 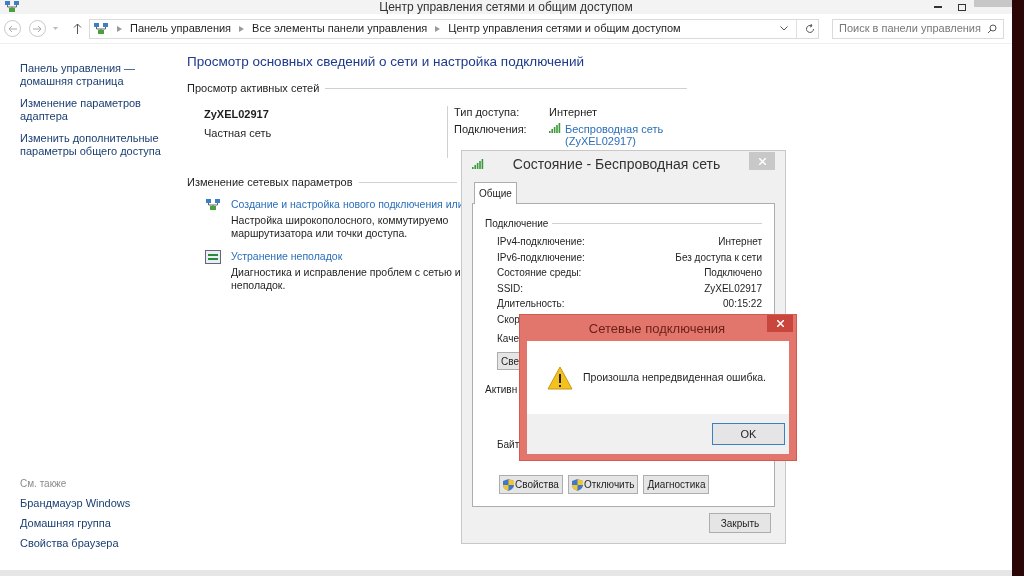 I want to click on status-value: Подключено, so click(x=733, y=273).